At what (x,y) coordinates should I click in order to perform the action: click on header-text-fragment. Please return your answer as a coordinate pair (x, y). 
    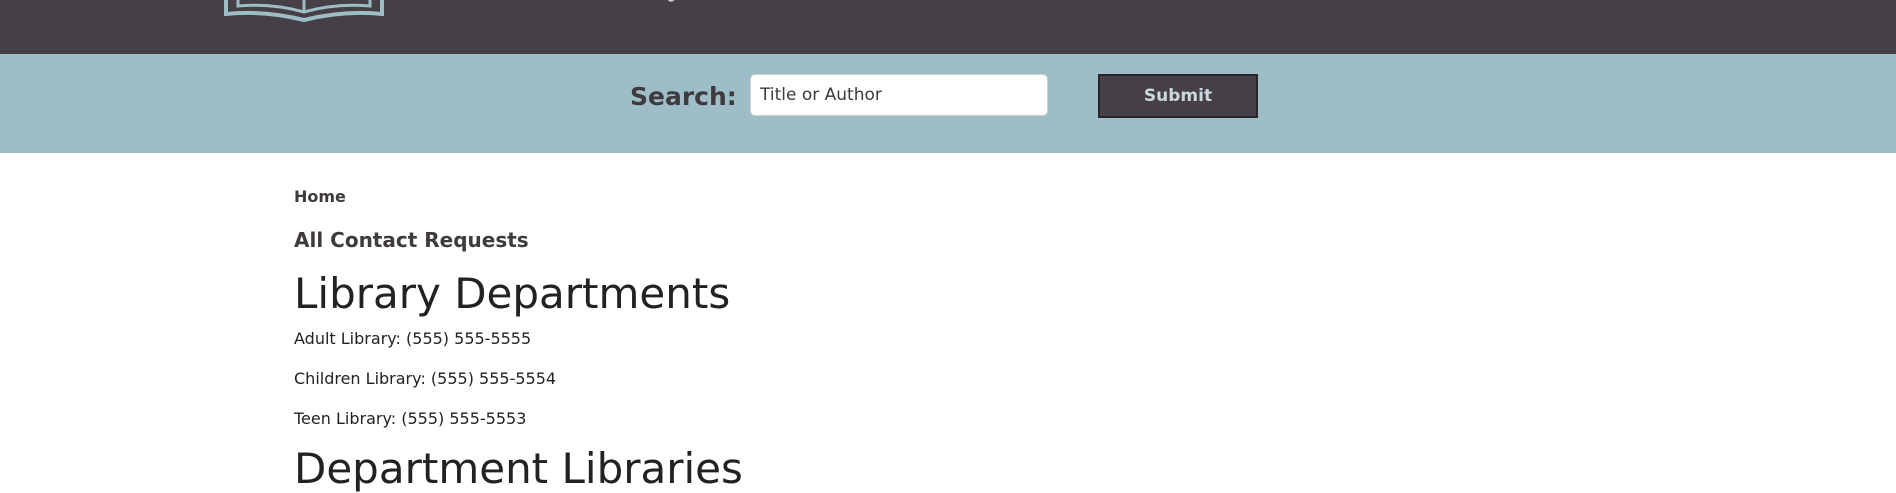
    Looking at the image, I should click on (671, 1).